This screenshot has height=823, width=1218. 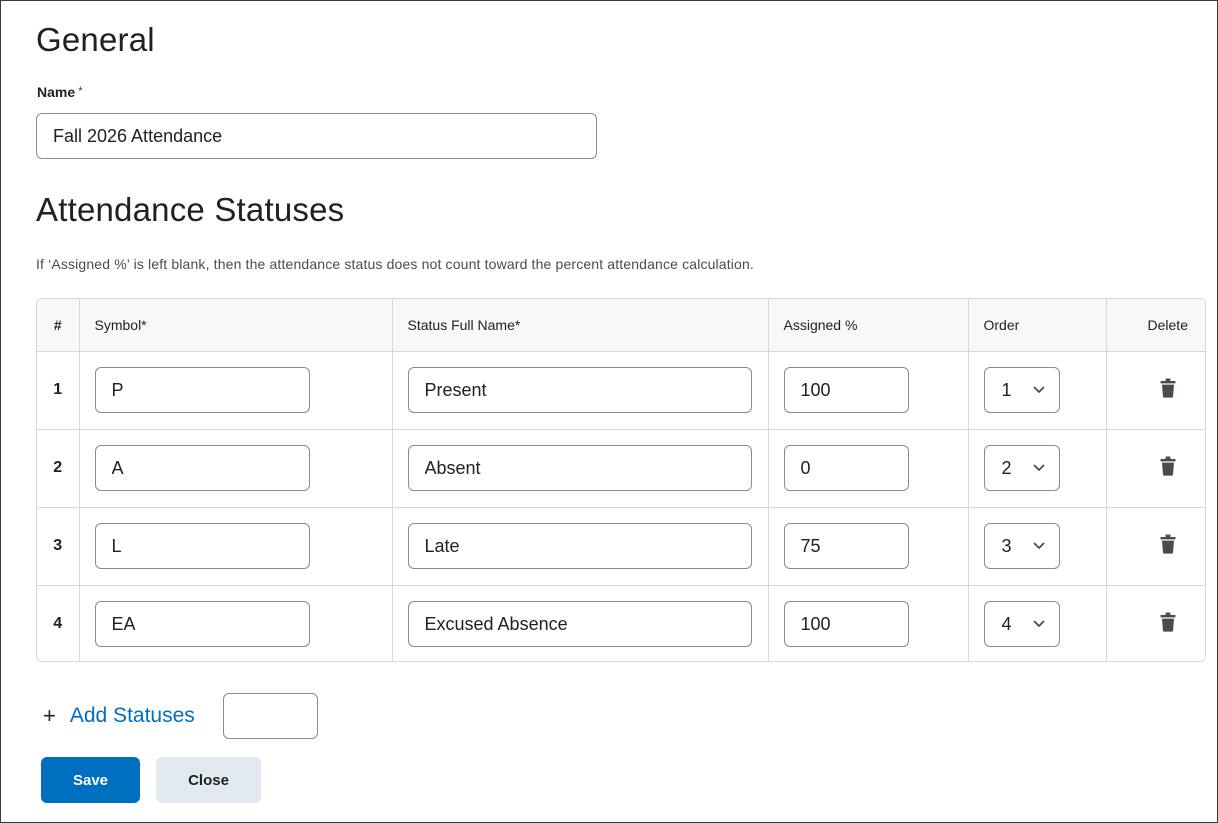 What do you see at coordinates (190, 209) in the screenshot?
I see `attendance-statuses-heading: Attendance Statuses` at bounding box center [190, 209].